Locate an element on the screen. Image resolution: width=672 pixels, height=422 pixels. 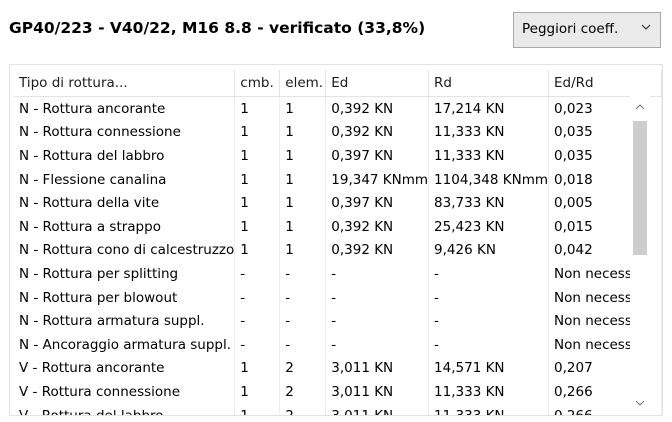
column-header-elem: elem. is located at coordinates (303, 83).